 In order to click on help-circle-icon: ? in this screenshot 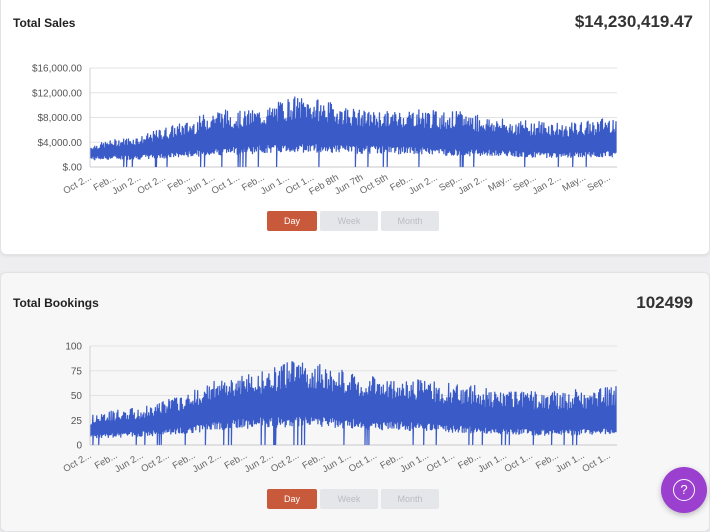, I will do `click(684, 490)`.